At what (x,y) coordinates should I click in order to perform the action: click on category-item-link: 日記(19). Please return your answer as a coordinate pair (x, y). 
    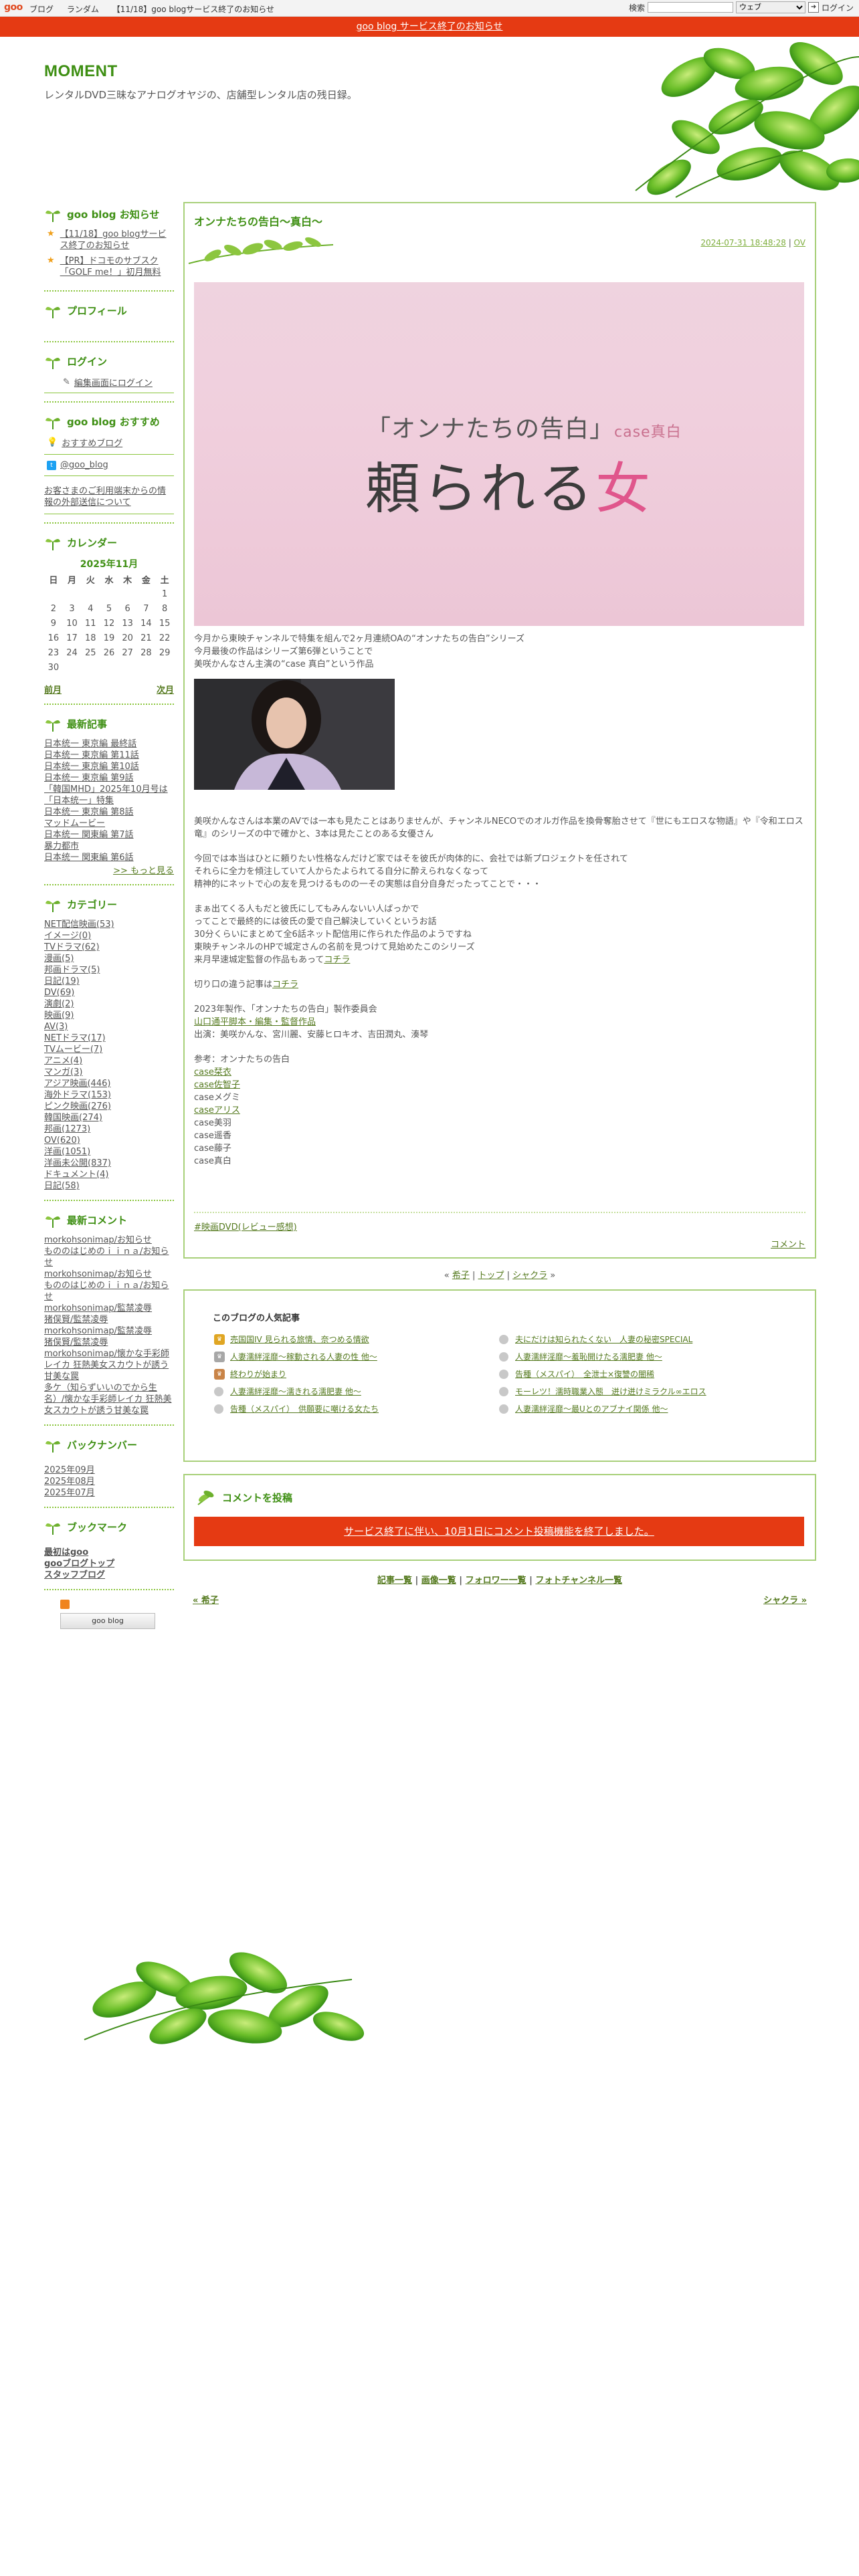
    Looking at the image, I should click on (62, 981).